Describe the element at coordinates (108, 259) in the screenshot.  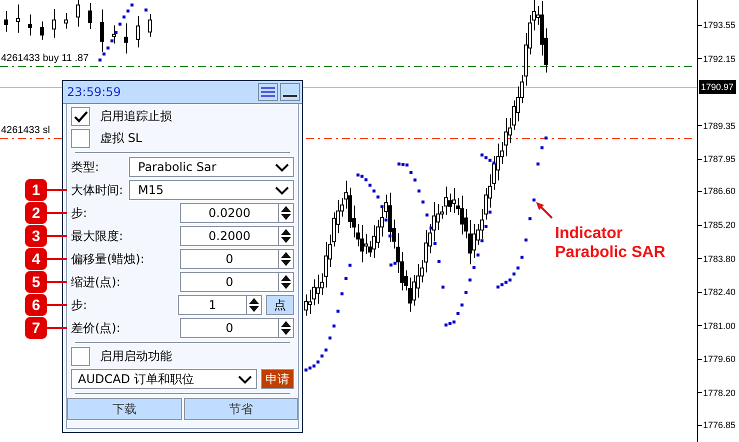
I see `field-label: 偏移量(蜡烛):` at that location.